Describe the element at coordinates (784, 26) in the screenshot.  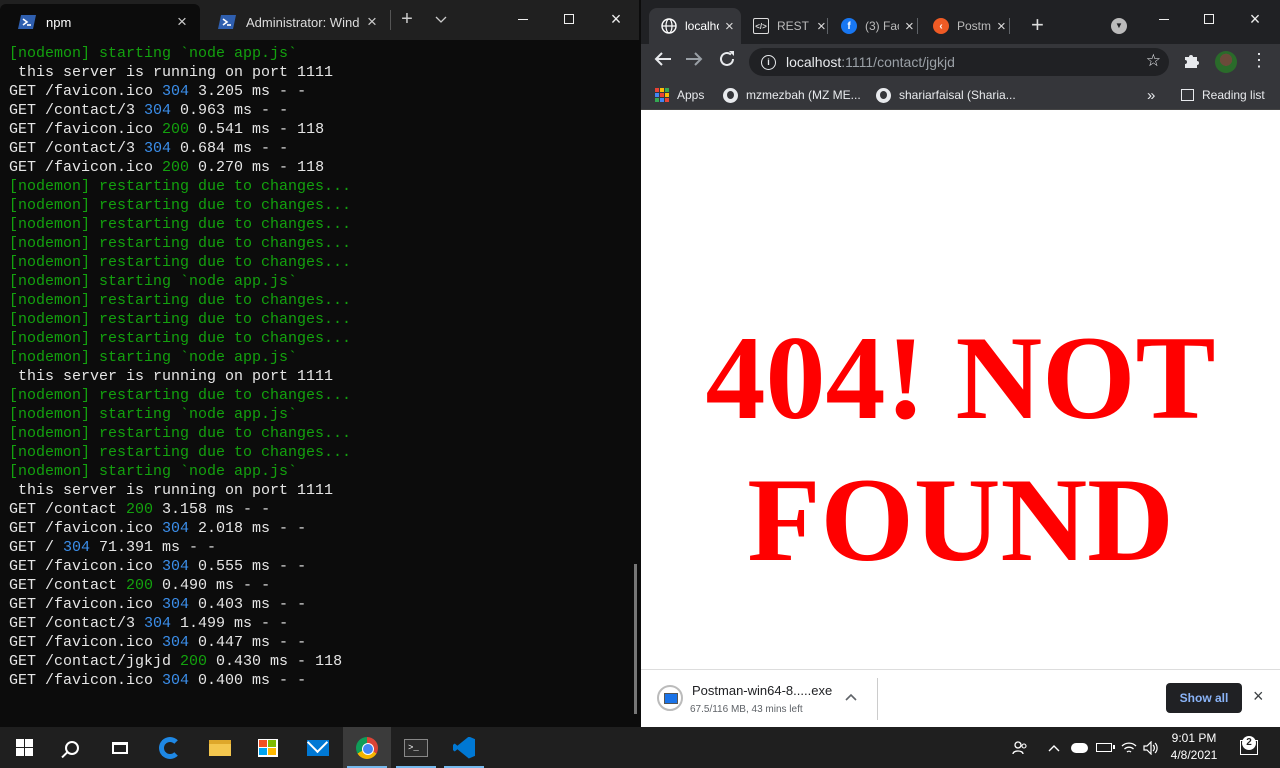
I see `browser-tab-rest: </> REST API ×` at that location.